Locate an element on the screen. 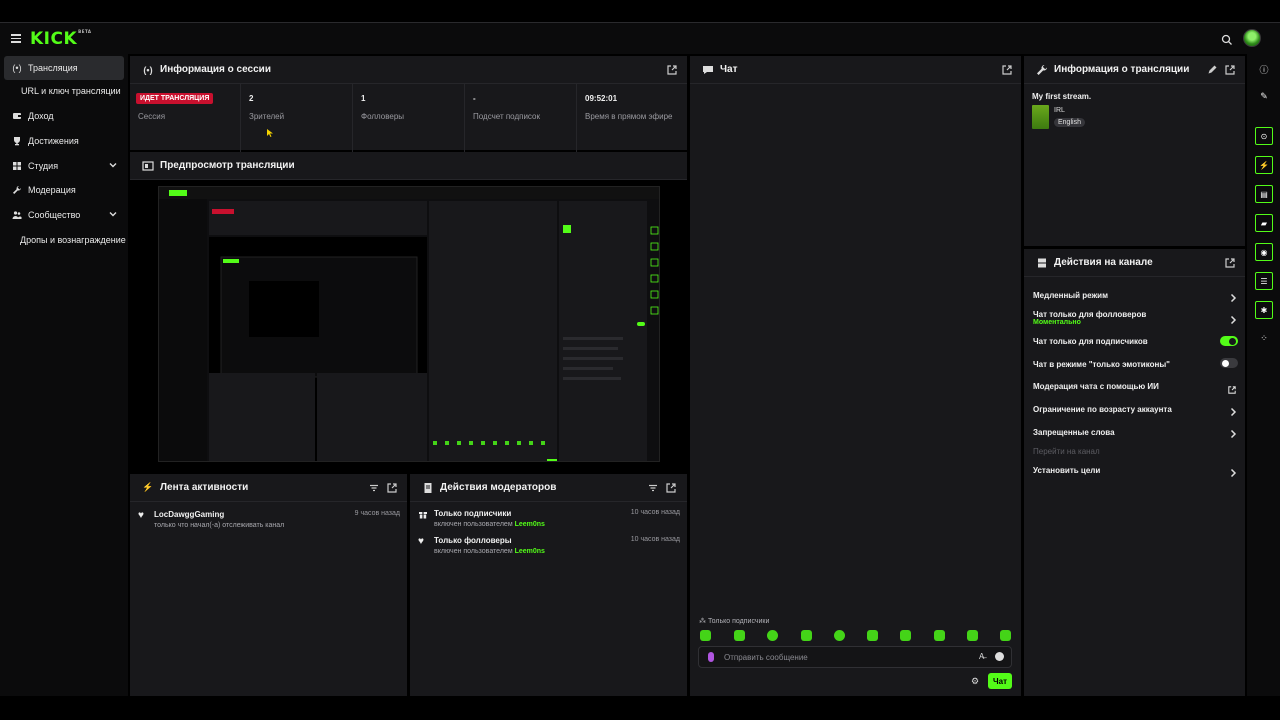 Image resolution: width=1280 pixels, height=720 pixels. slow-mode-row: Медленный режим is located at coordinates (1070, 295).